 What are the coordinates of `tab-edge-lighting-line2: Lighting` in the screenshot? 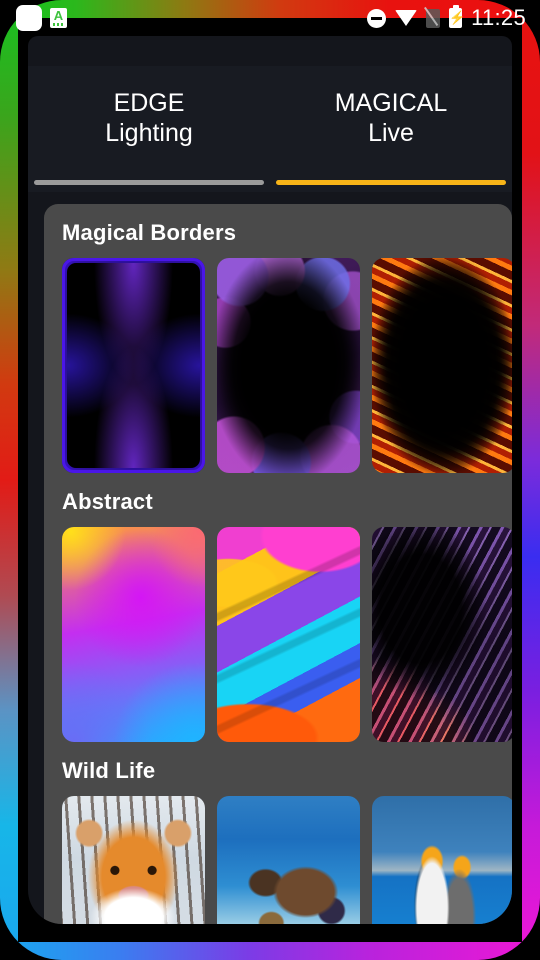 It's located at (149, 133).